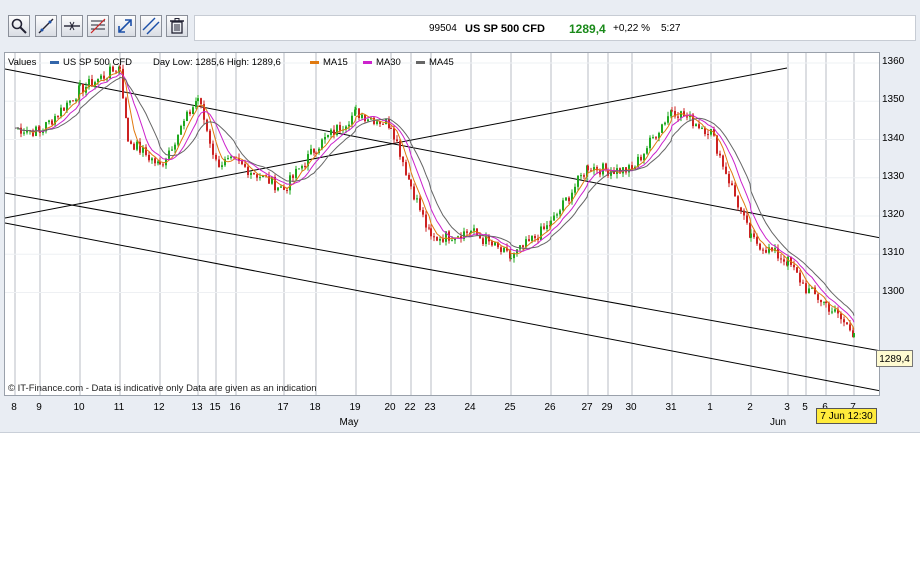 This screenshot has height=584, width=920. Describe the element at coordinates (79, 407) in the screenshot. I see `x-tick-label: 10` at that location.